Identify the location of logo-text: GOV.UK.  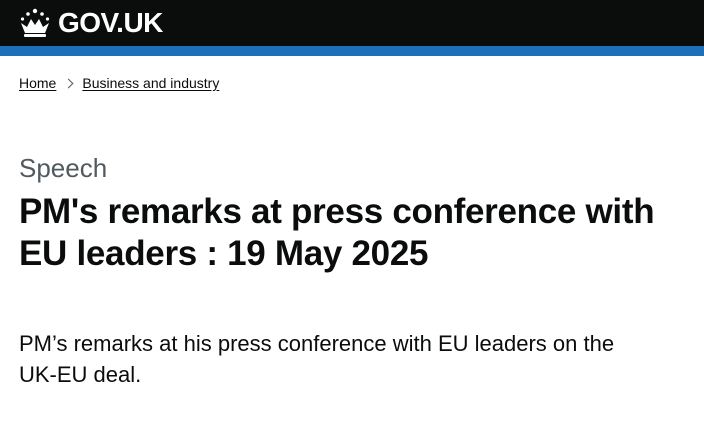
(110, 22).